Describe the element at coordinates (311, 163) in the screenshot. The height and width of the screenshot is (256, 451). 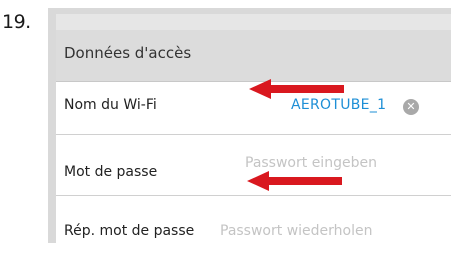
I see `password-input: Passwort eingeben` at that location.